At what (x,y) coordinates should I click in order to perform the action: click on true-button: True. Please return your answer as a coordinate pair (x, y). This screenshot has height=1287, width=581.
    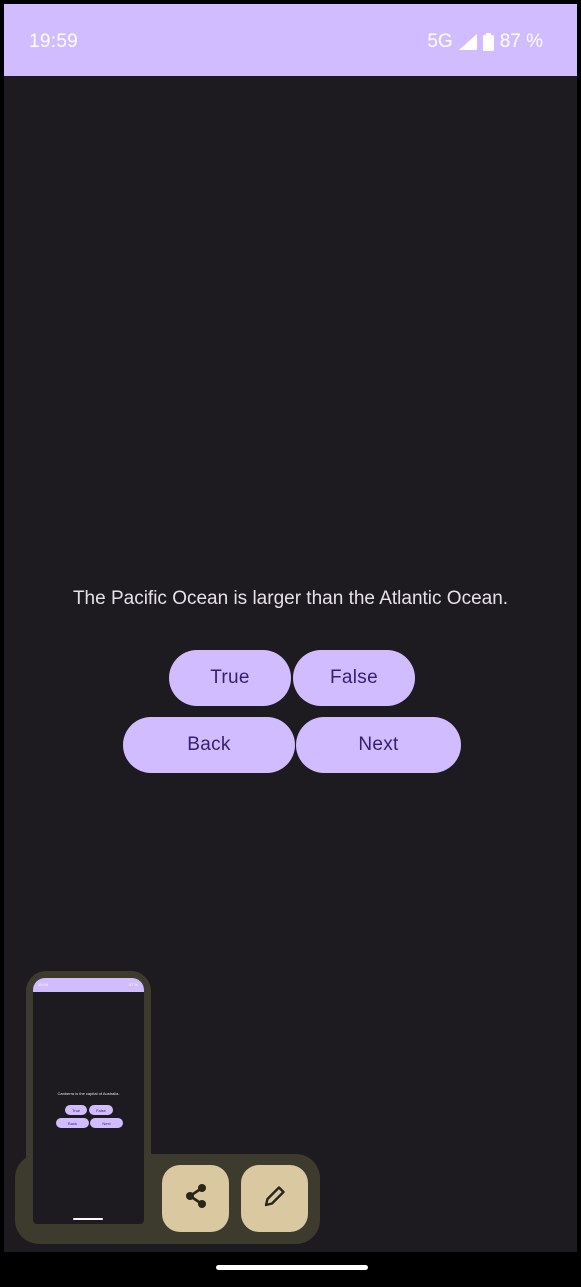
    Looking at the image, I should click on (230, 678).